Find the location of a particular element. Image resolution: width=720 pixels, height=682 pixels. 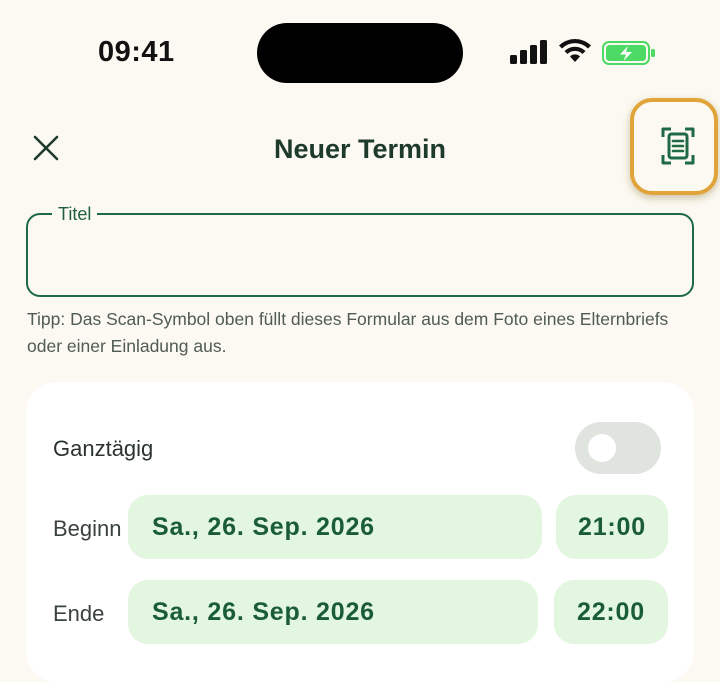

cellular-signal-icon is located at coordinates (528, 52).